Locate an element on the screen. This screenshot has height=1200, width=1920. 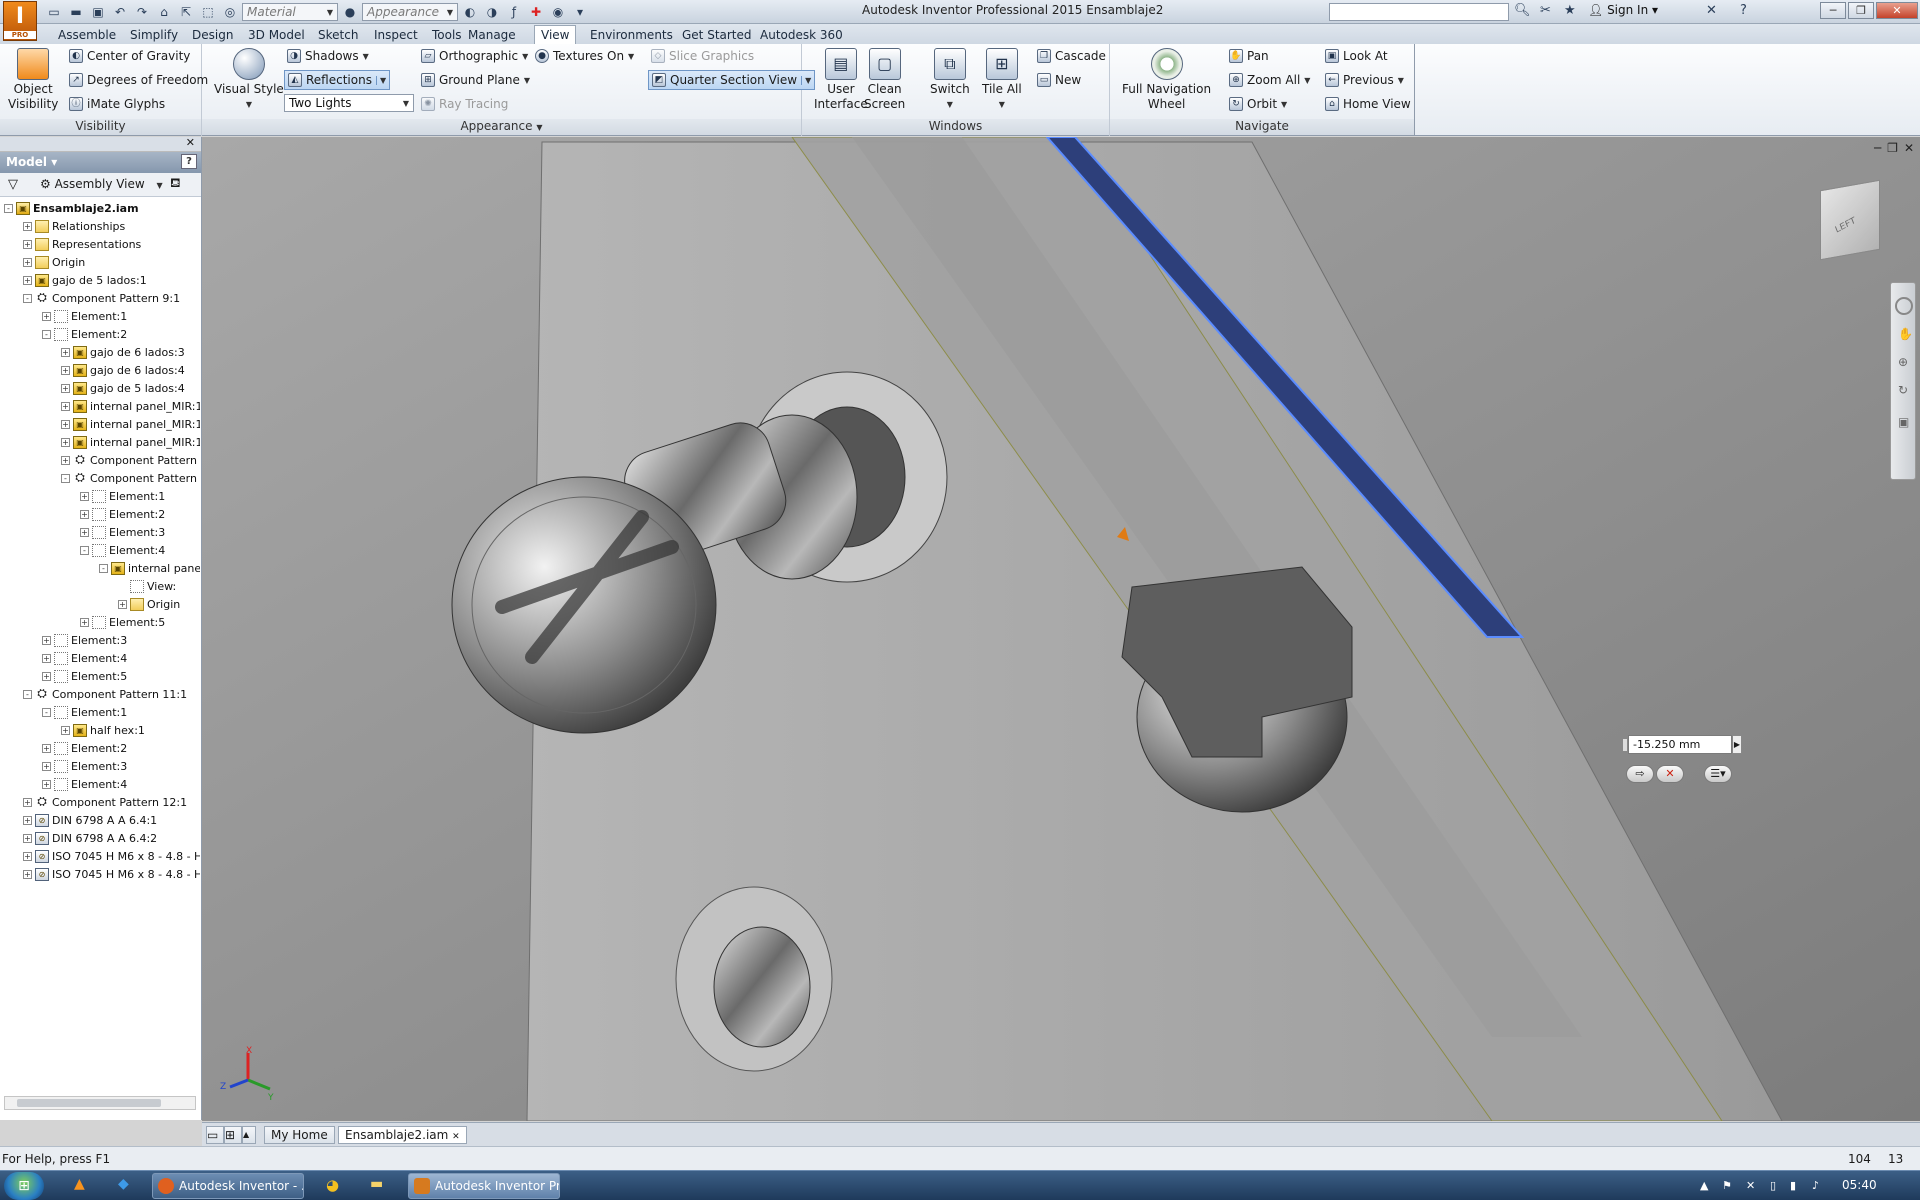
tree-node: + Element:4 is located at coordinates (84, 784).